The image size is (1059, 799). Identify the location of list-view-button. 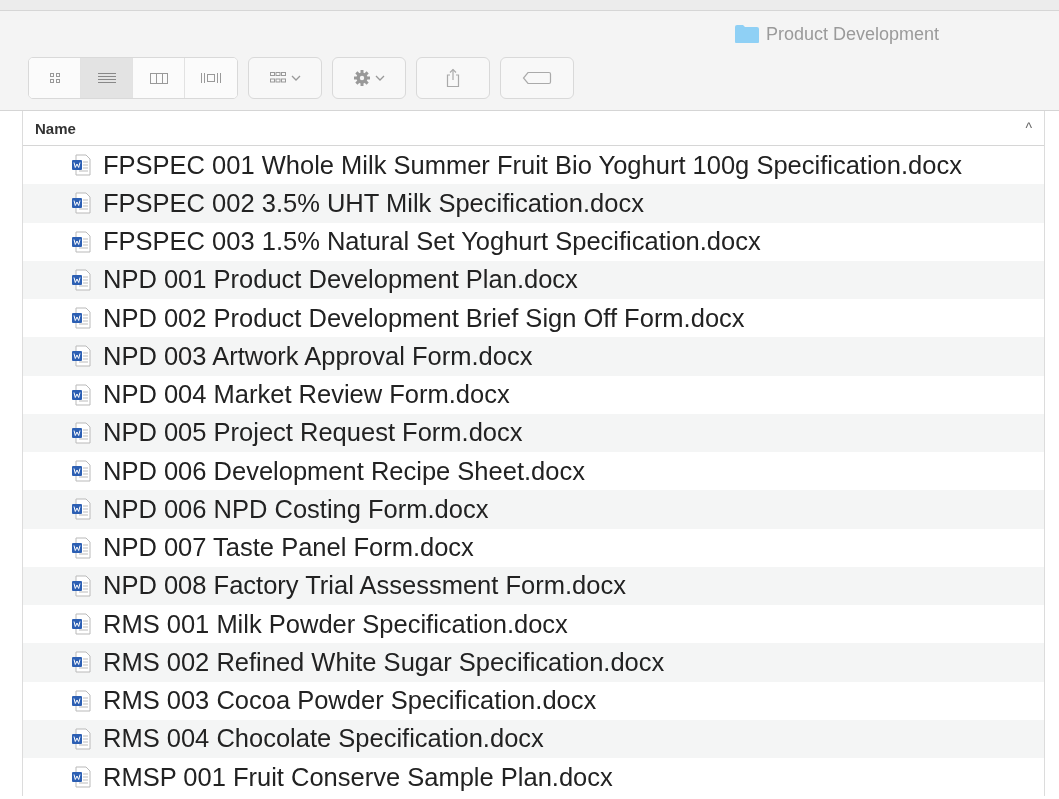
(107, 78).